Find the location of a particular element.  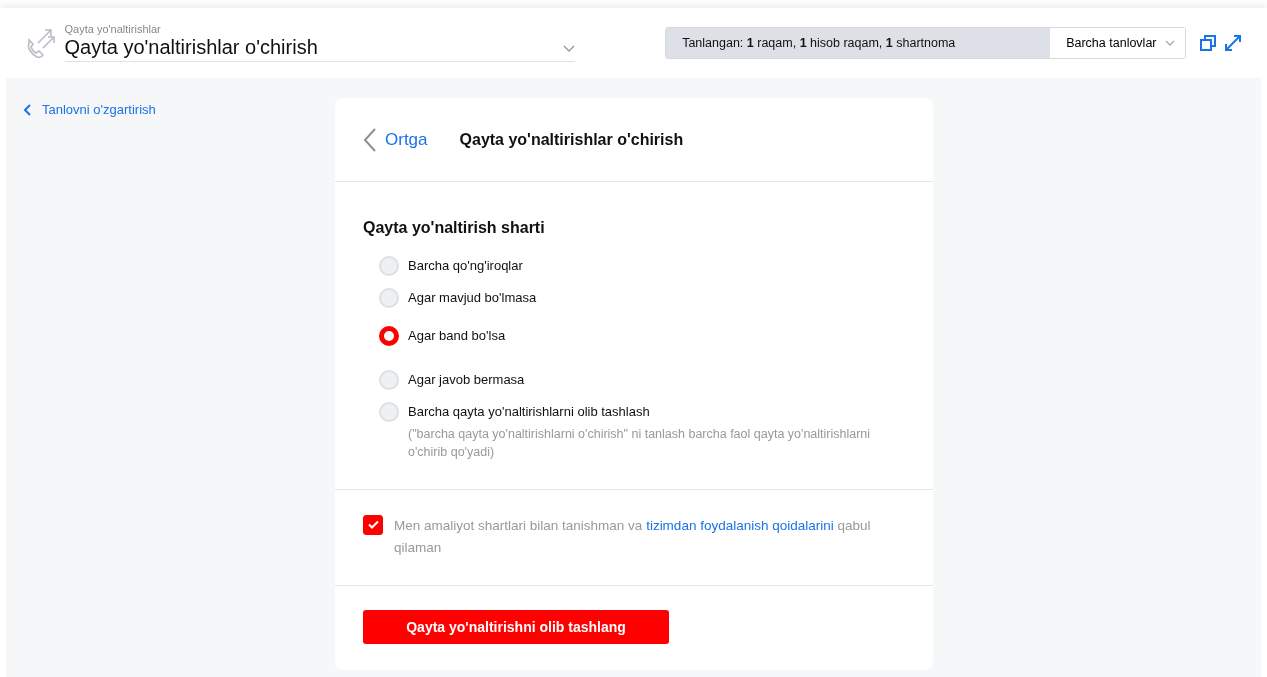

checkbox is located at coordinates (373, 524).